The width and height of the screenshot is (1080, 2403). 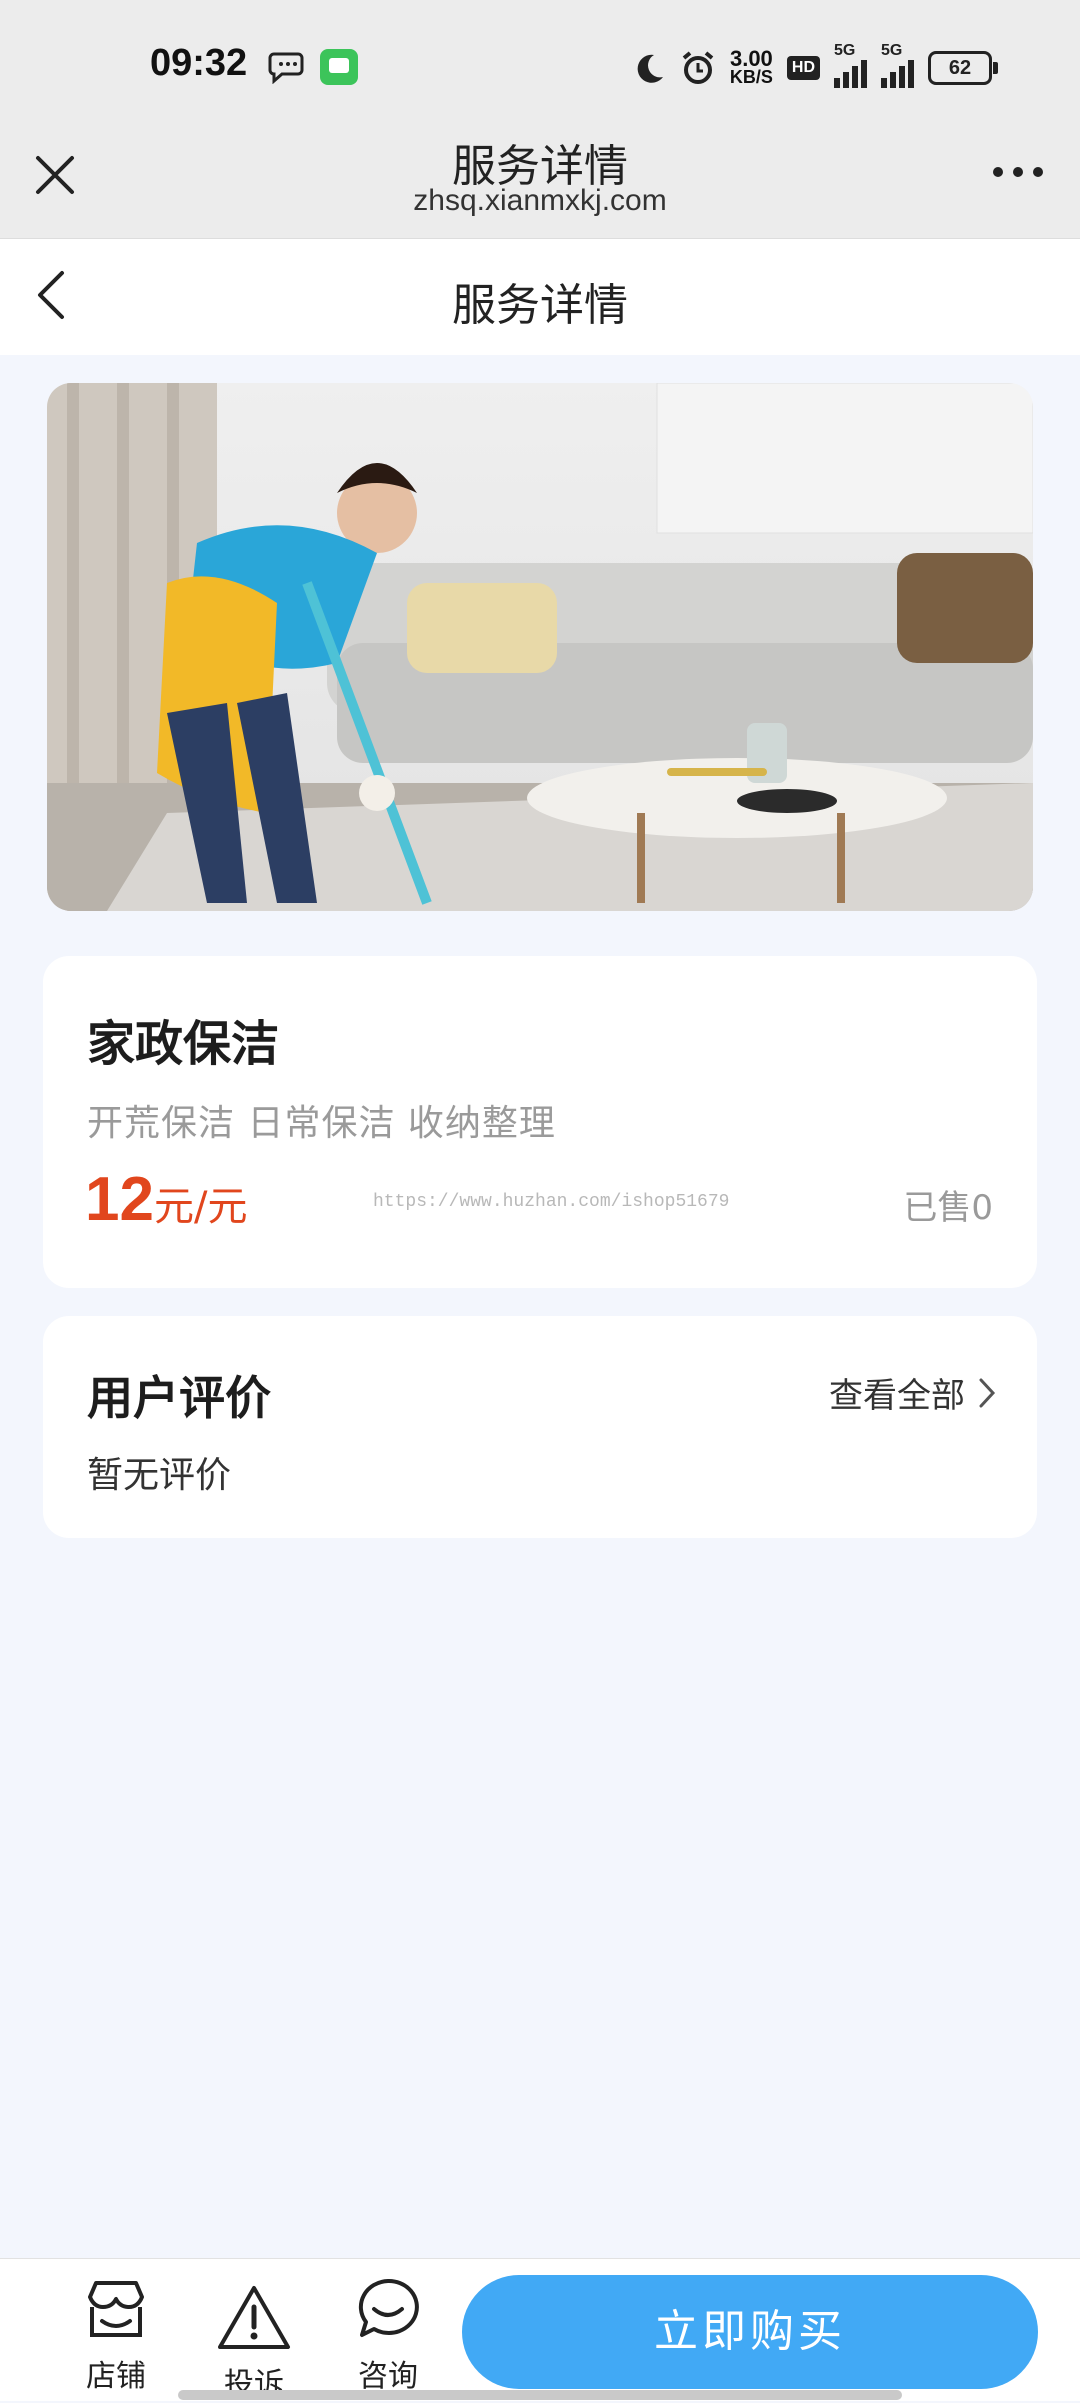 What do you see at coordinates (750, 2332) in the screenshot?
I see `buy-now-button: 立即购买` at bounding box center [750, 2332].